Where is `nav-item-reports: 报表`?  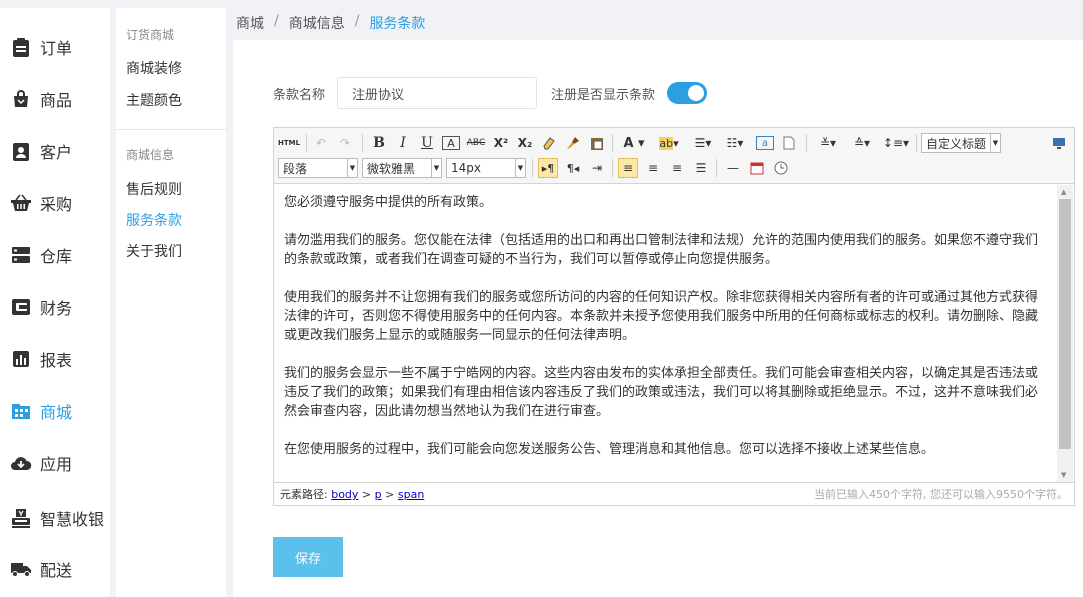 nav-item-reports: 报表 is located at coordinates (41, 359).